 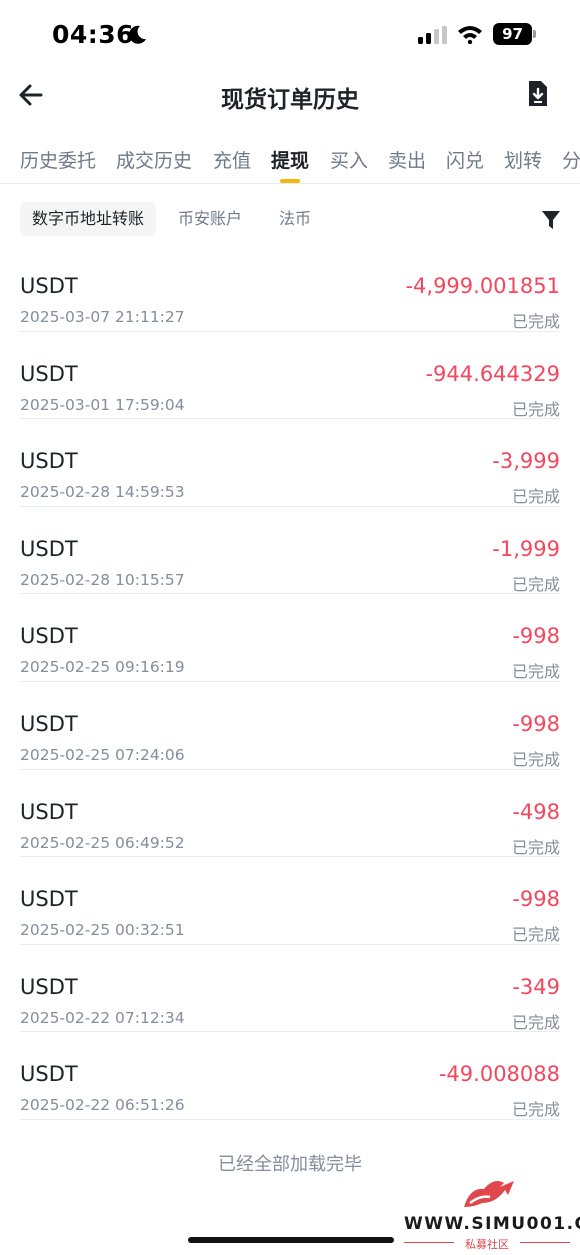 What do you see at coordinates (534, 34) in the screenshot?
I see `battery-tip` at bounding box center [534, 34].